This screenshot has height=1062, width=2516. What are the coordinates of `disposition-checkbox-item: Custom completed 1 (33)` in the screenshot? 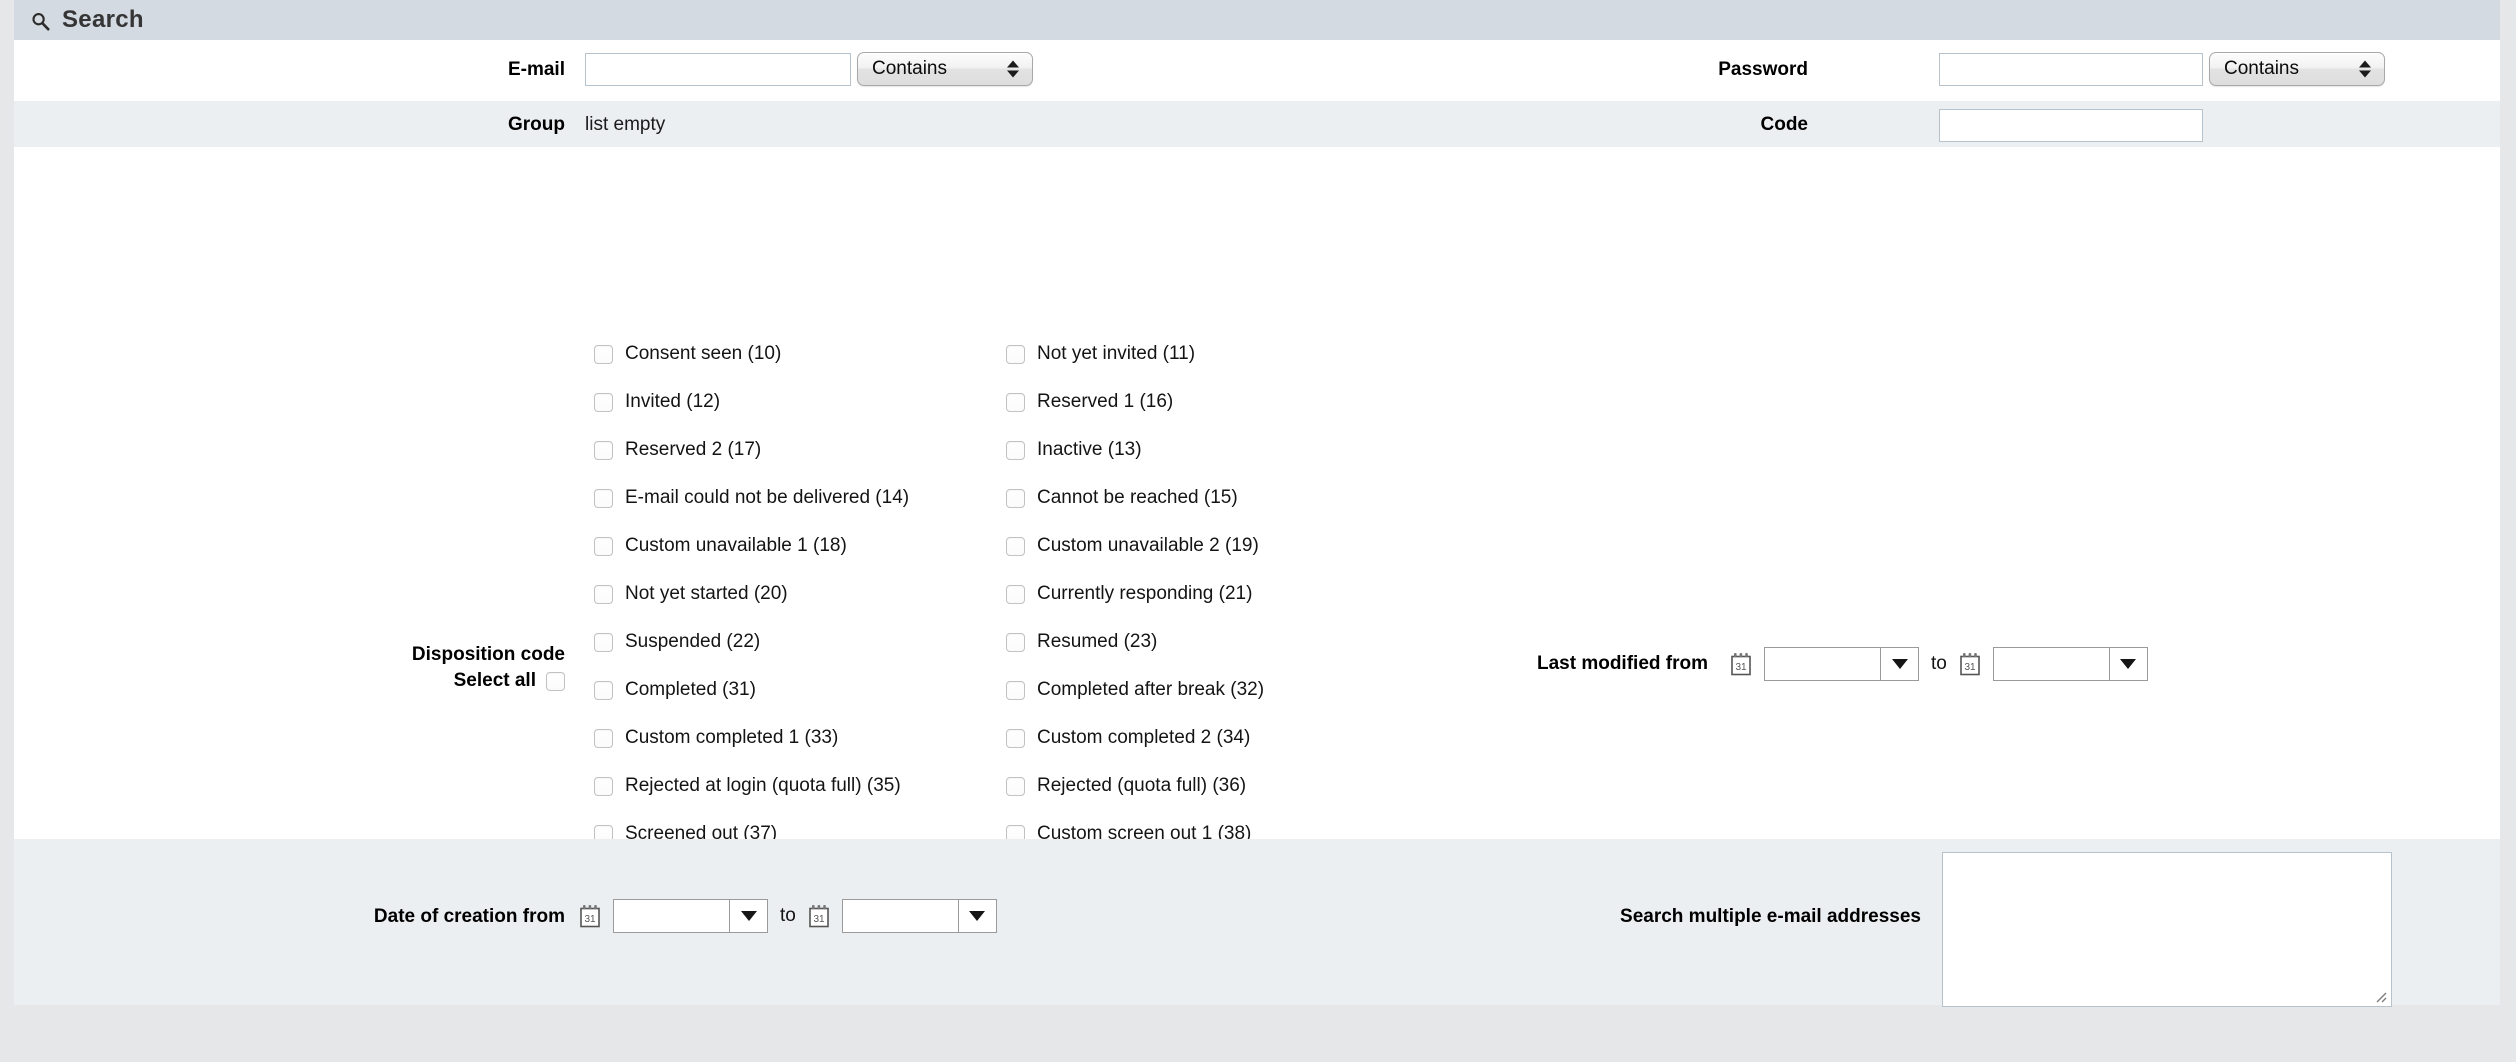 It's located at (751, 738).